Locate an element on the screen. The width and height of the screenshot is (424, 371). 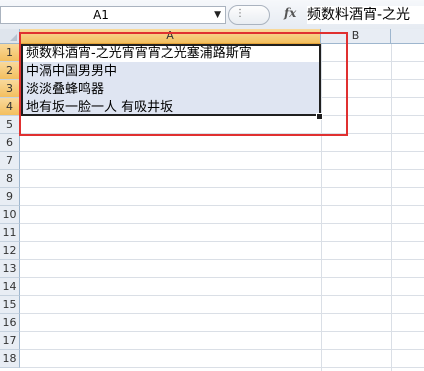
row-header-1: 1 is located at coordinates (10, 53).